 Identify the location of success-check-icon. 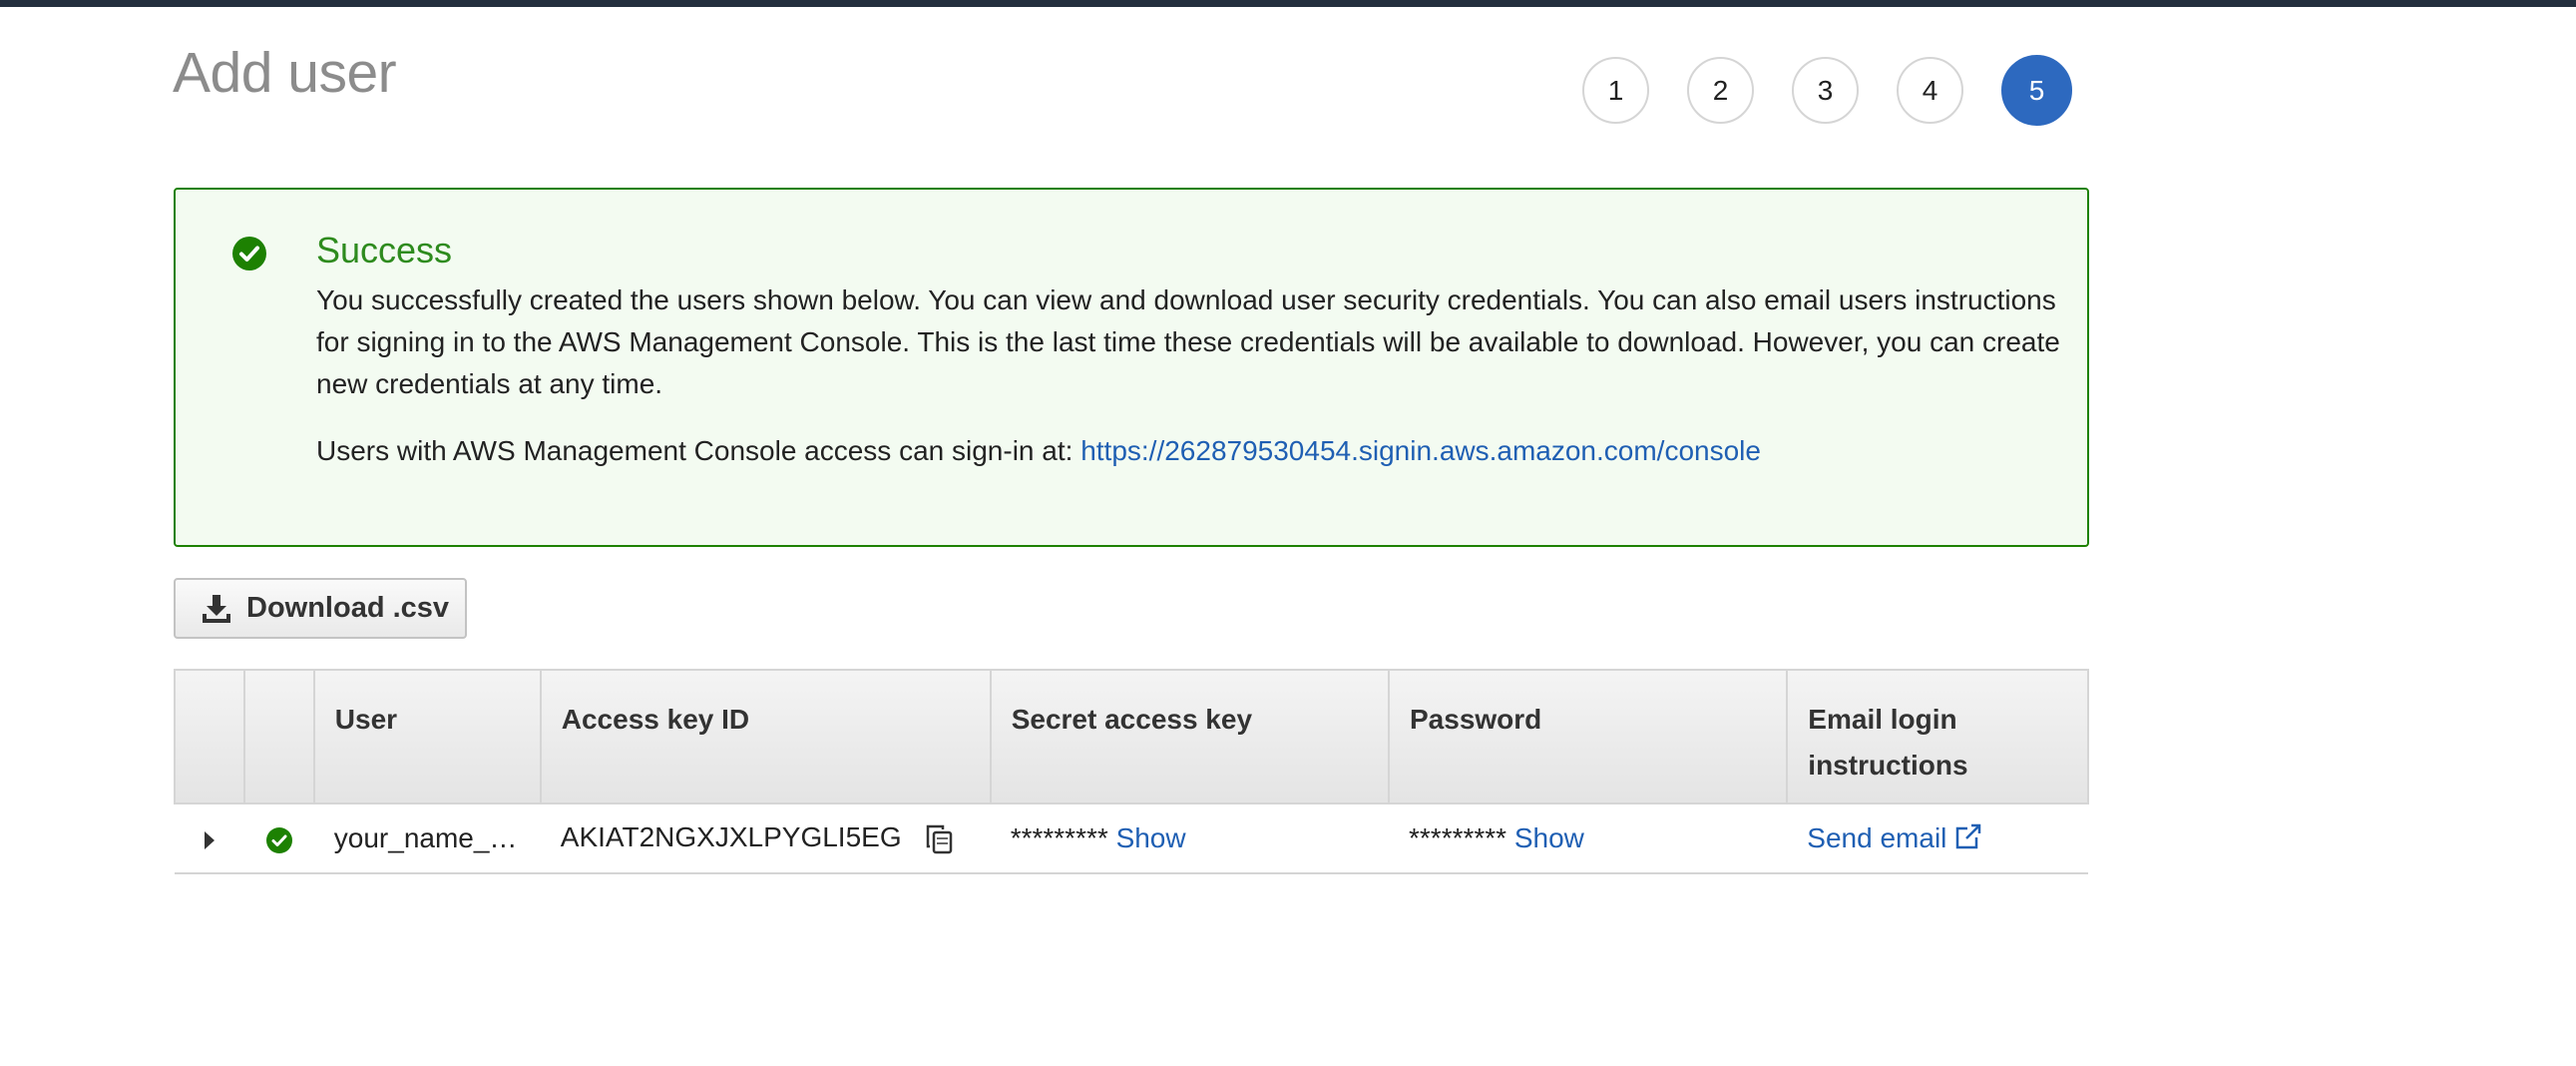
(278, 840).